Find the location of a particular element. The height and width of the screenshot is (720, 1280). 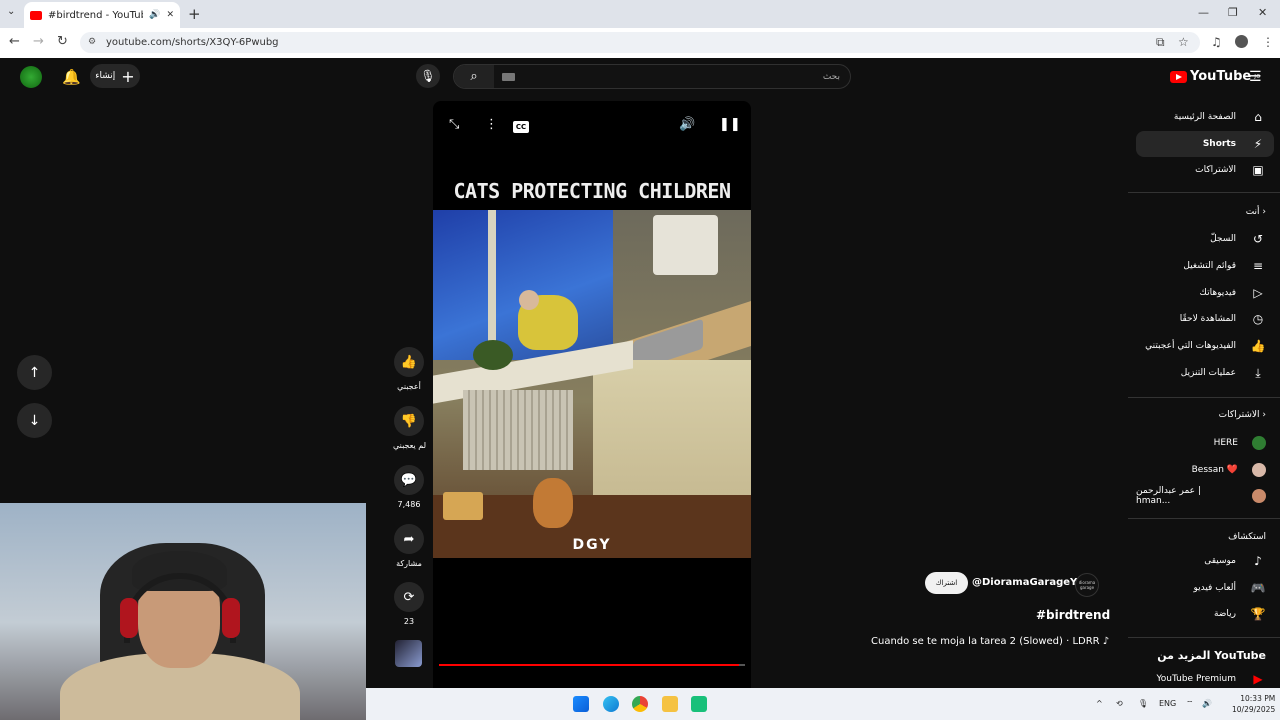

your-videos-icon: ▷ is located at coordinates (1258, 293).